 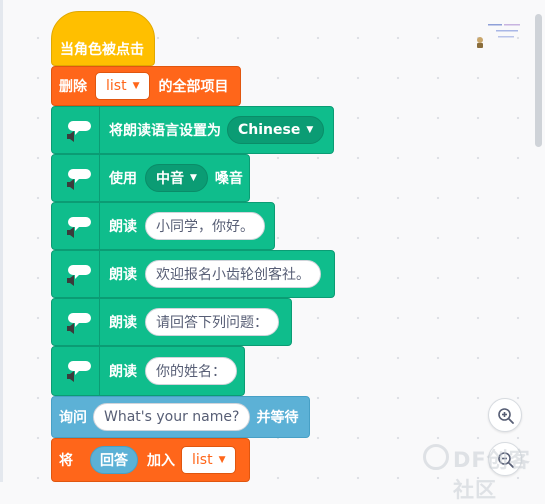 What do you see at coordinates (269, 130) in the screenshot?
I see `language-dropdown-value: Chinese` at bounding box center [269, 130].